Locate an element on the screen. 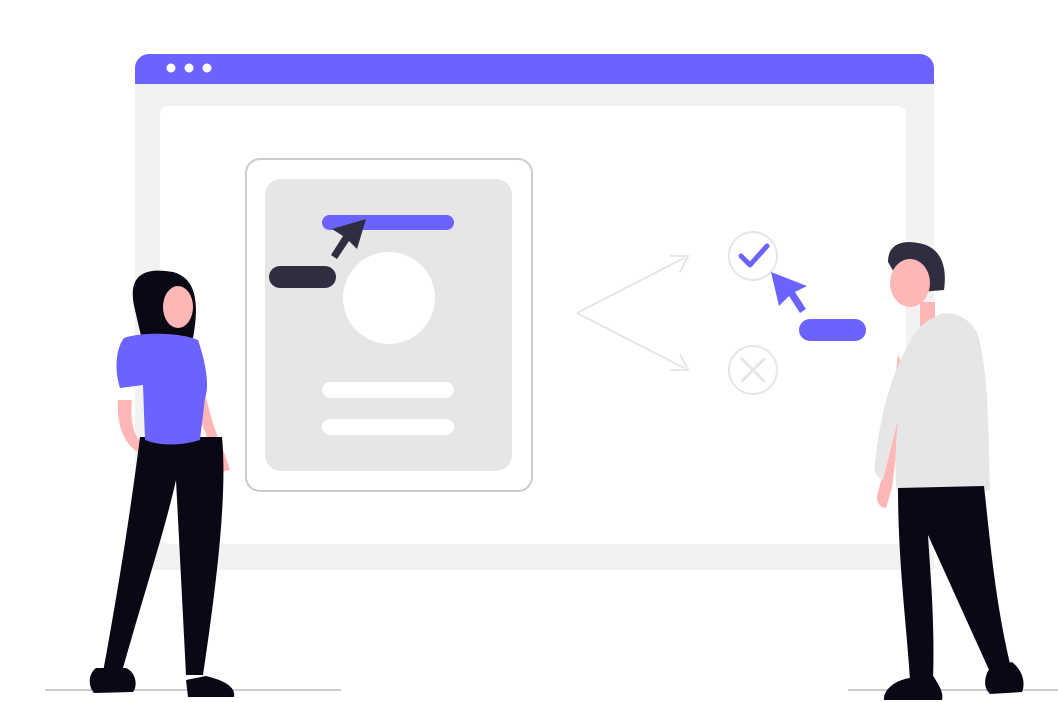 Image resolution: width=1058 pixels, height=702 pixels. woman-left-shoe is located at coordinates (112, 680).